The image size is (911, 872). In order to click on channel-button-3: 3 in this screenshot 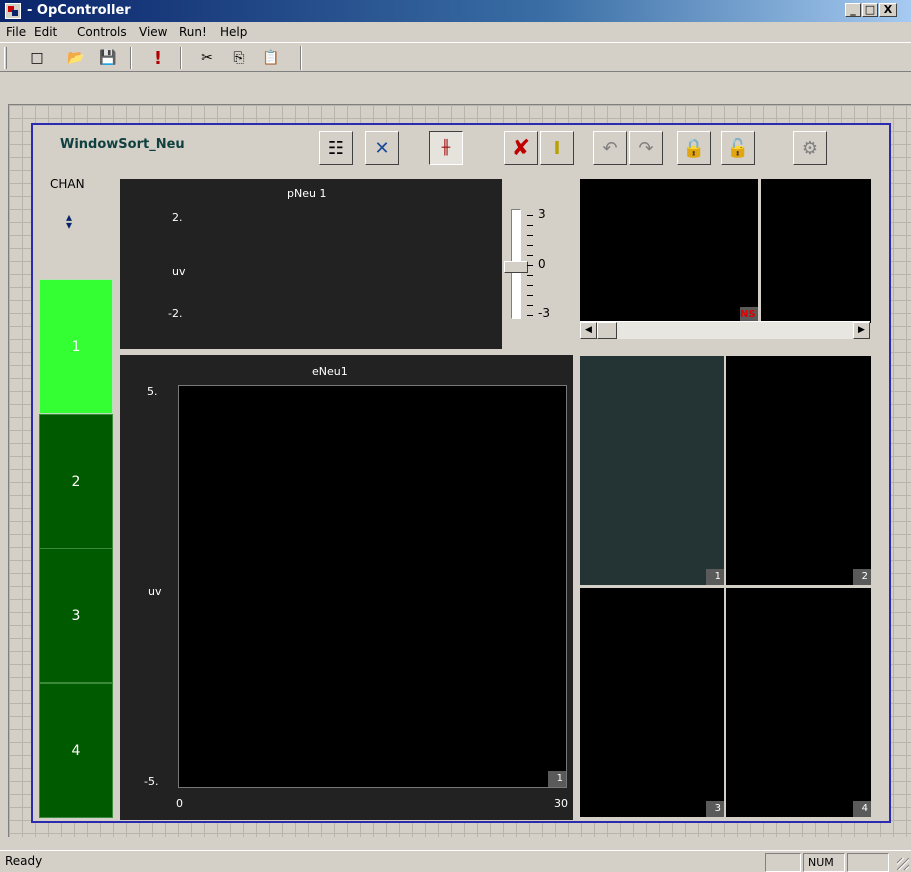, I will do `click(76, 615)`.